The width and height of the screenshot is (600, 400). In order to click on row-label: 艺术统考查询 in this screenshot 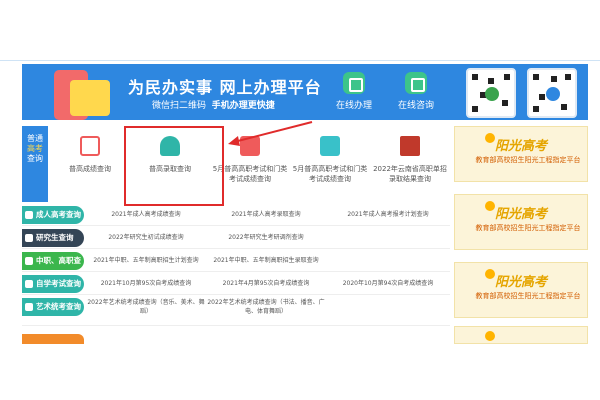, I will do `click(53, 307)`.